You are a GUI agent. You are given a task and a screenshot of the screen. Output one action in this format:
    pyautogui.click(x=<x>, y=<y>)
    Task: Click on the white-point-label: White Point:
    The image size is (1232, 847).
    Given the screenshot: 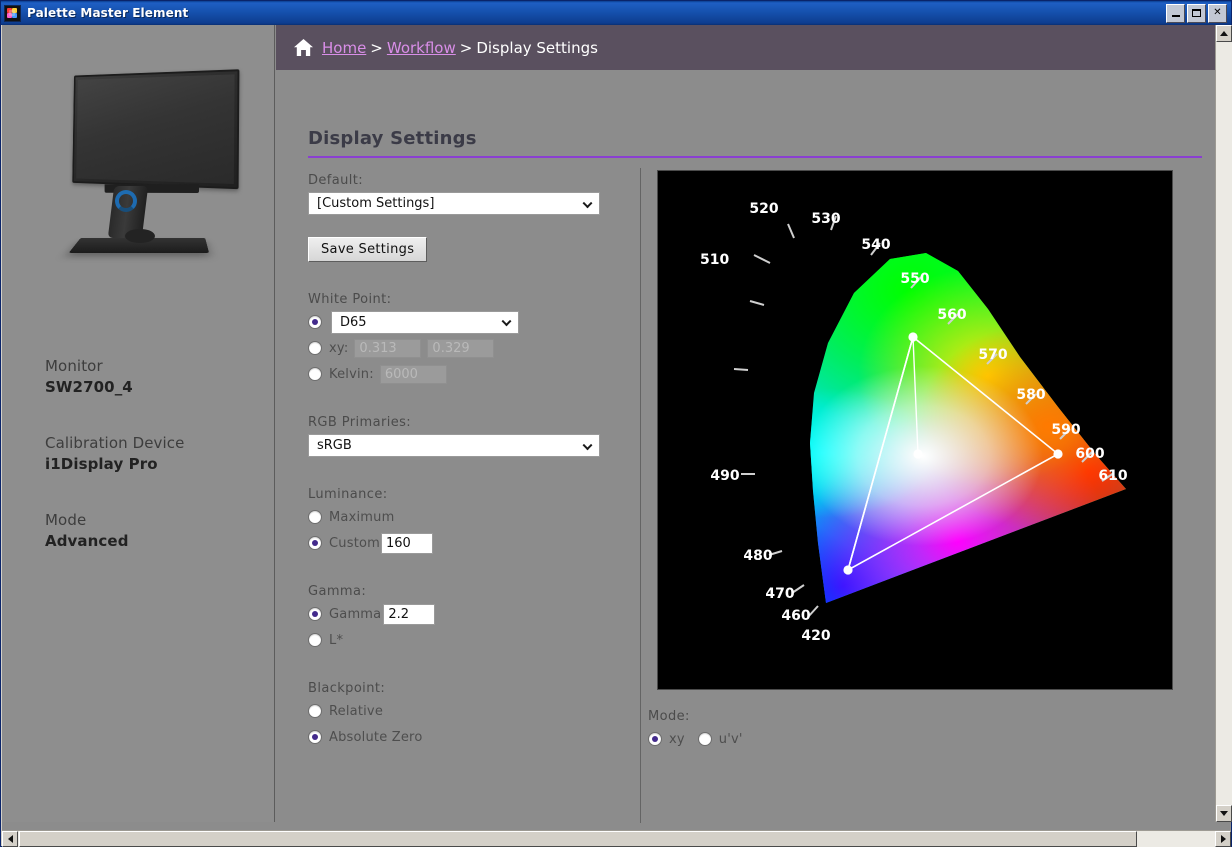 What is the action you would take?
    pyautogui.click(x=350, y=299)
    